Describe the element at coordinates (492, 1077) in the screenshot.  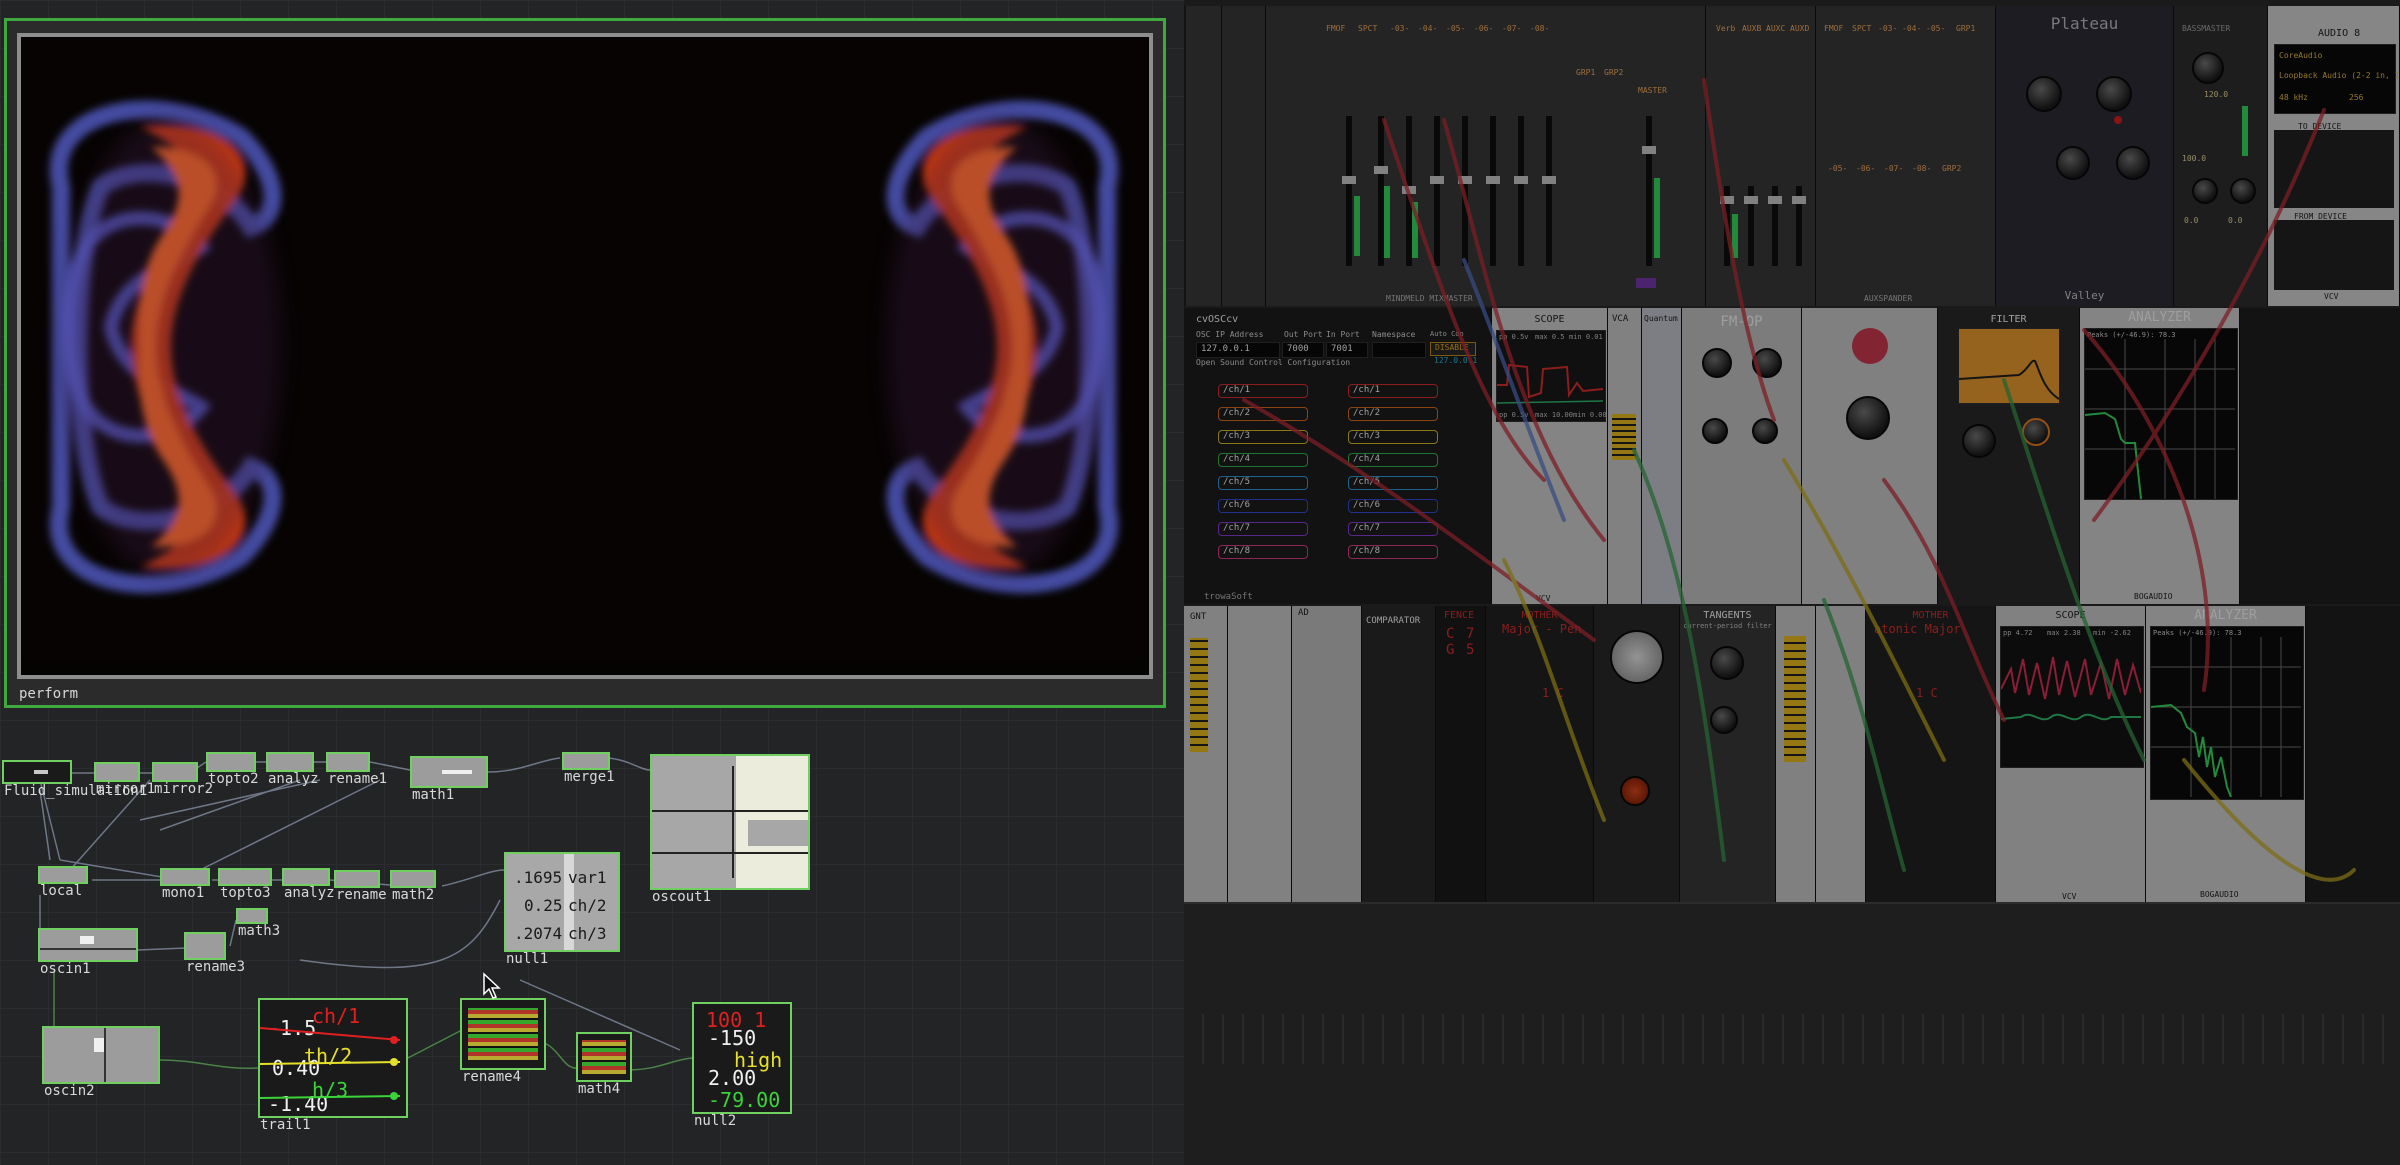
I see `node-label: rename4` at that location.